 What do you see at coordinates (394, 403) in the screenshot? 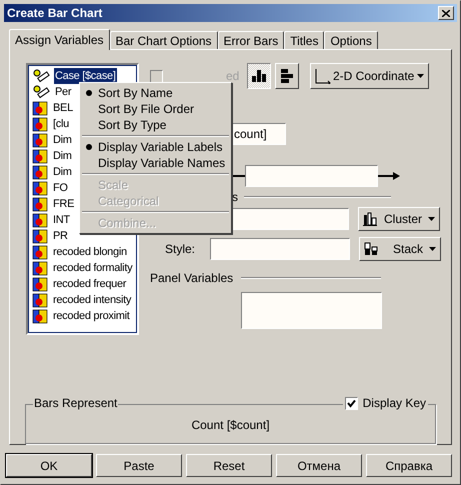
I see `display-key-label: Display Key` at bounding box center [394, 403].